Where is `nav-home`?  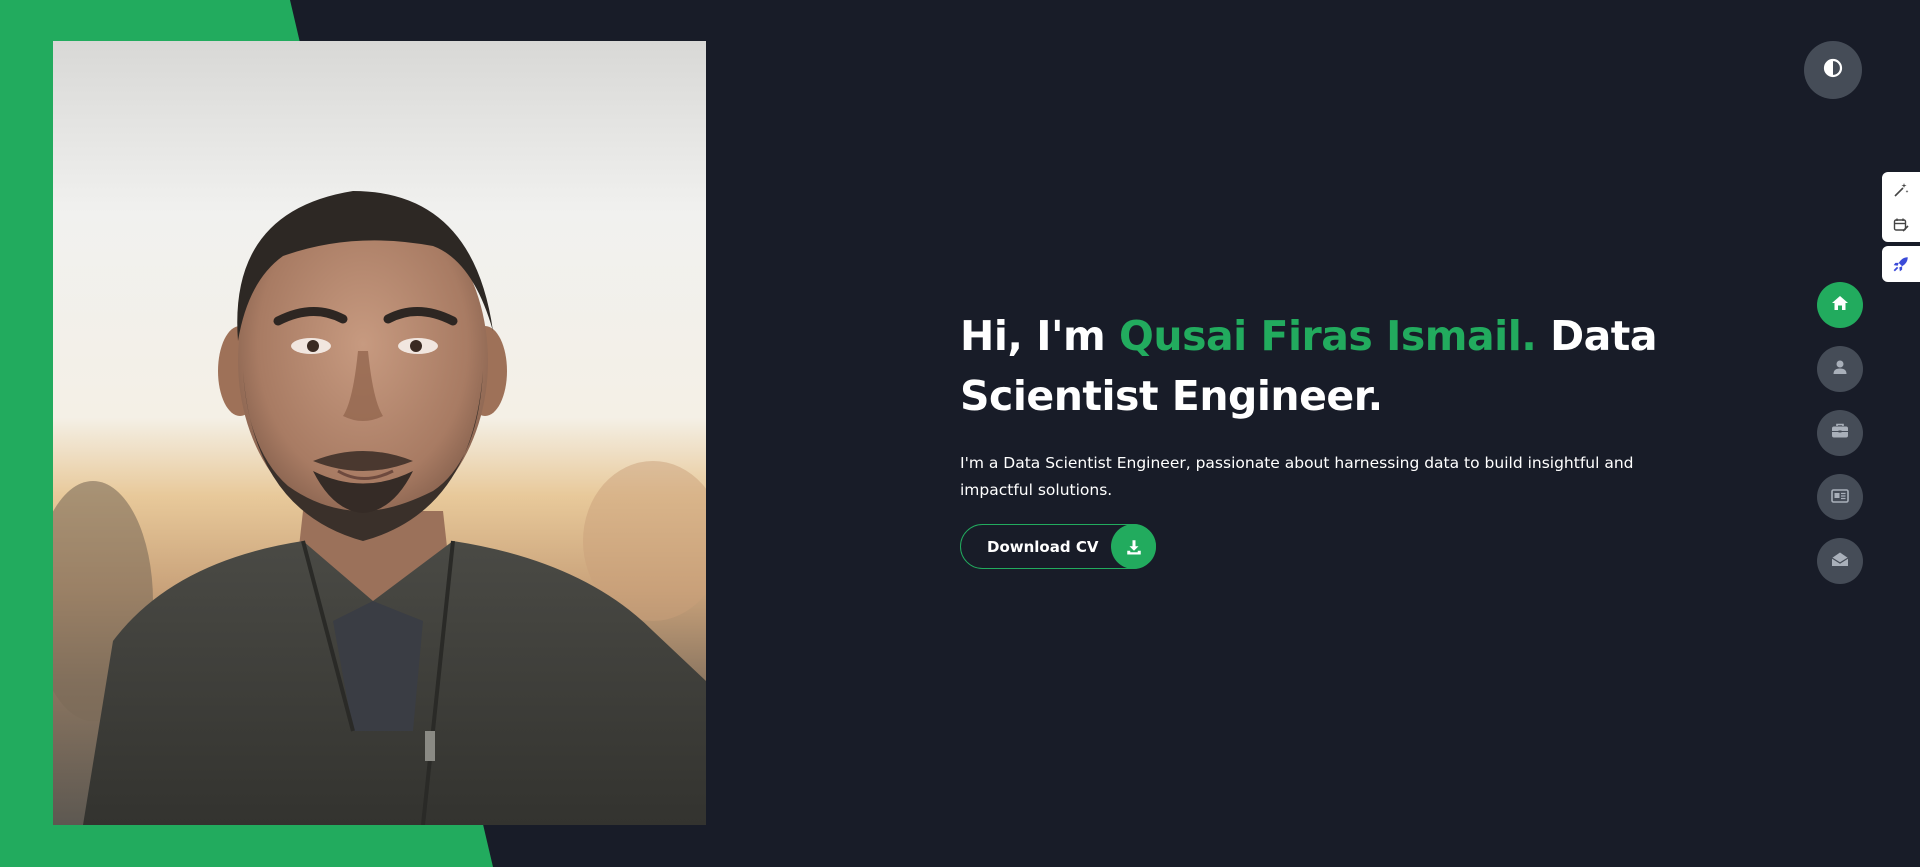 nav-home is located at coordinates (1840, 305).